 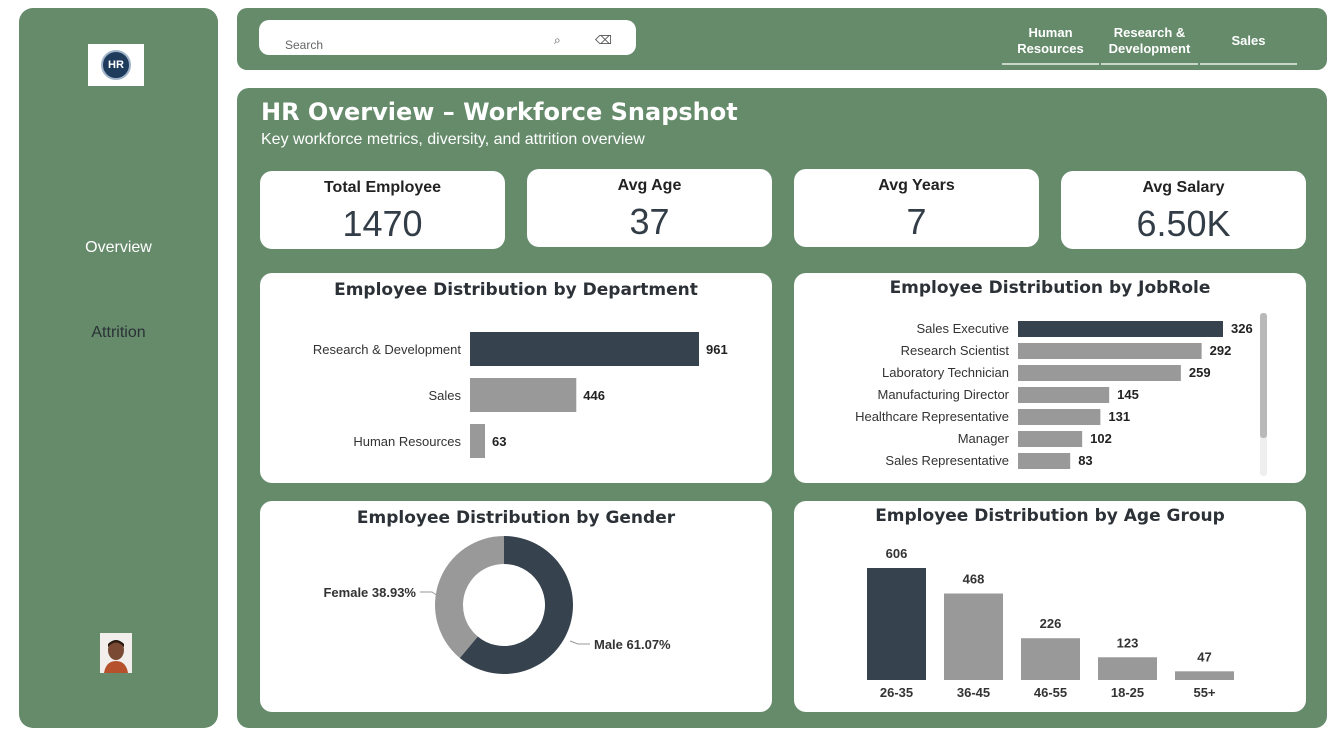 I want to click on filter-human-resources: Human Resources, so click(x=1050, y=45).